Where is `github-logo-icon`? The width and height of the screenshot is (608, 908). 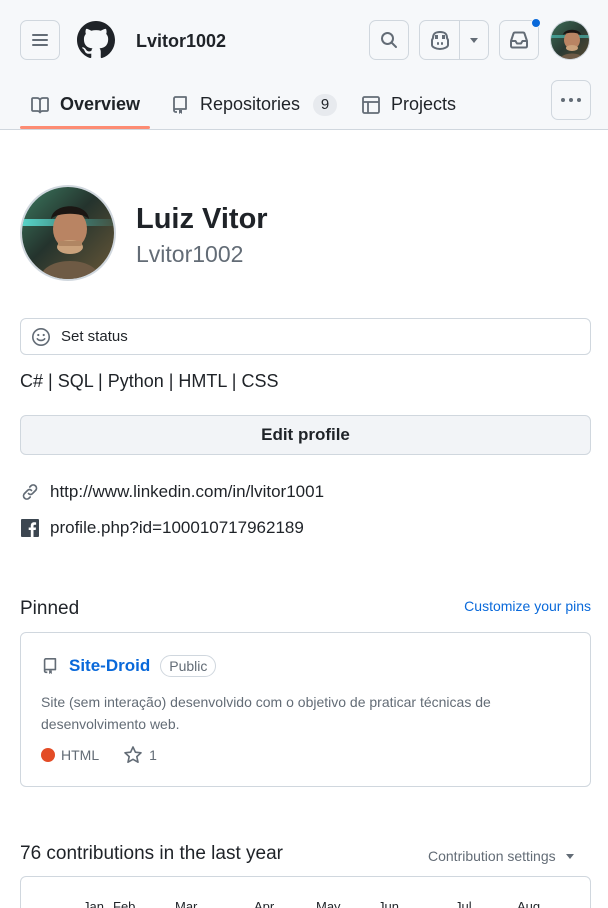
github-logo-icon is located at coordinates (96, 40).